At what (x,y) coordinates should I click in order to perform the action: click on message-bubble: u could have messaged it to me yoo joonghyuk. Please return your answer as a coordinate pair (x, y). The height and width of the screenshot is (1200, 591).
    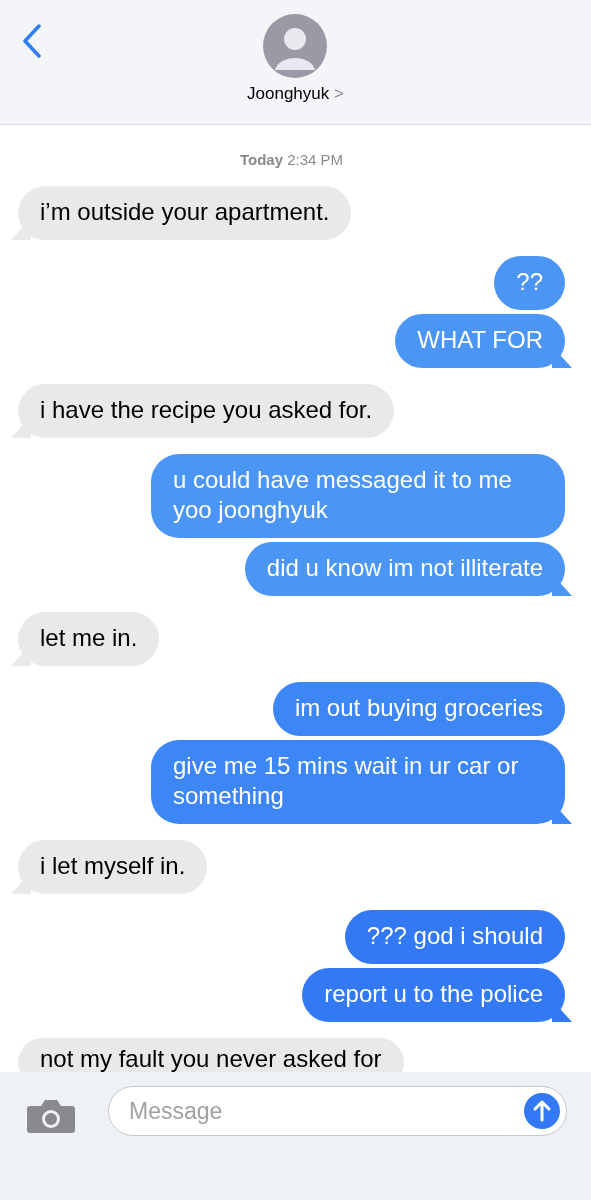
    Looking at the image, I should click on (358, 496).